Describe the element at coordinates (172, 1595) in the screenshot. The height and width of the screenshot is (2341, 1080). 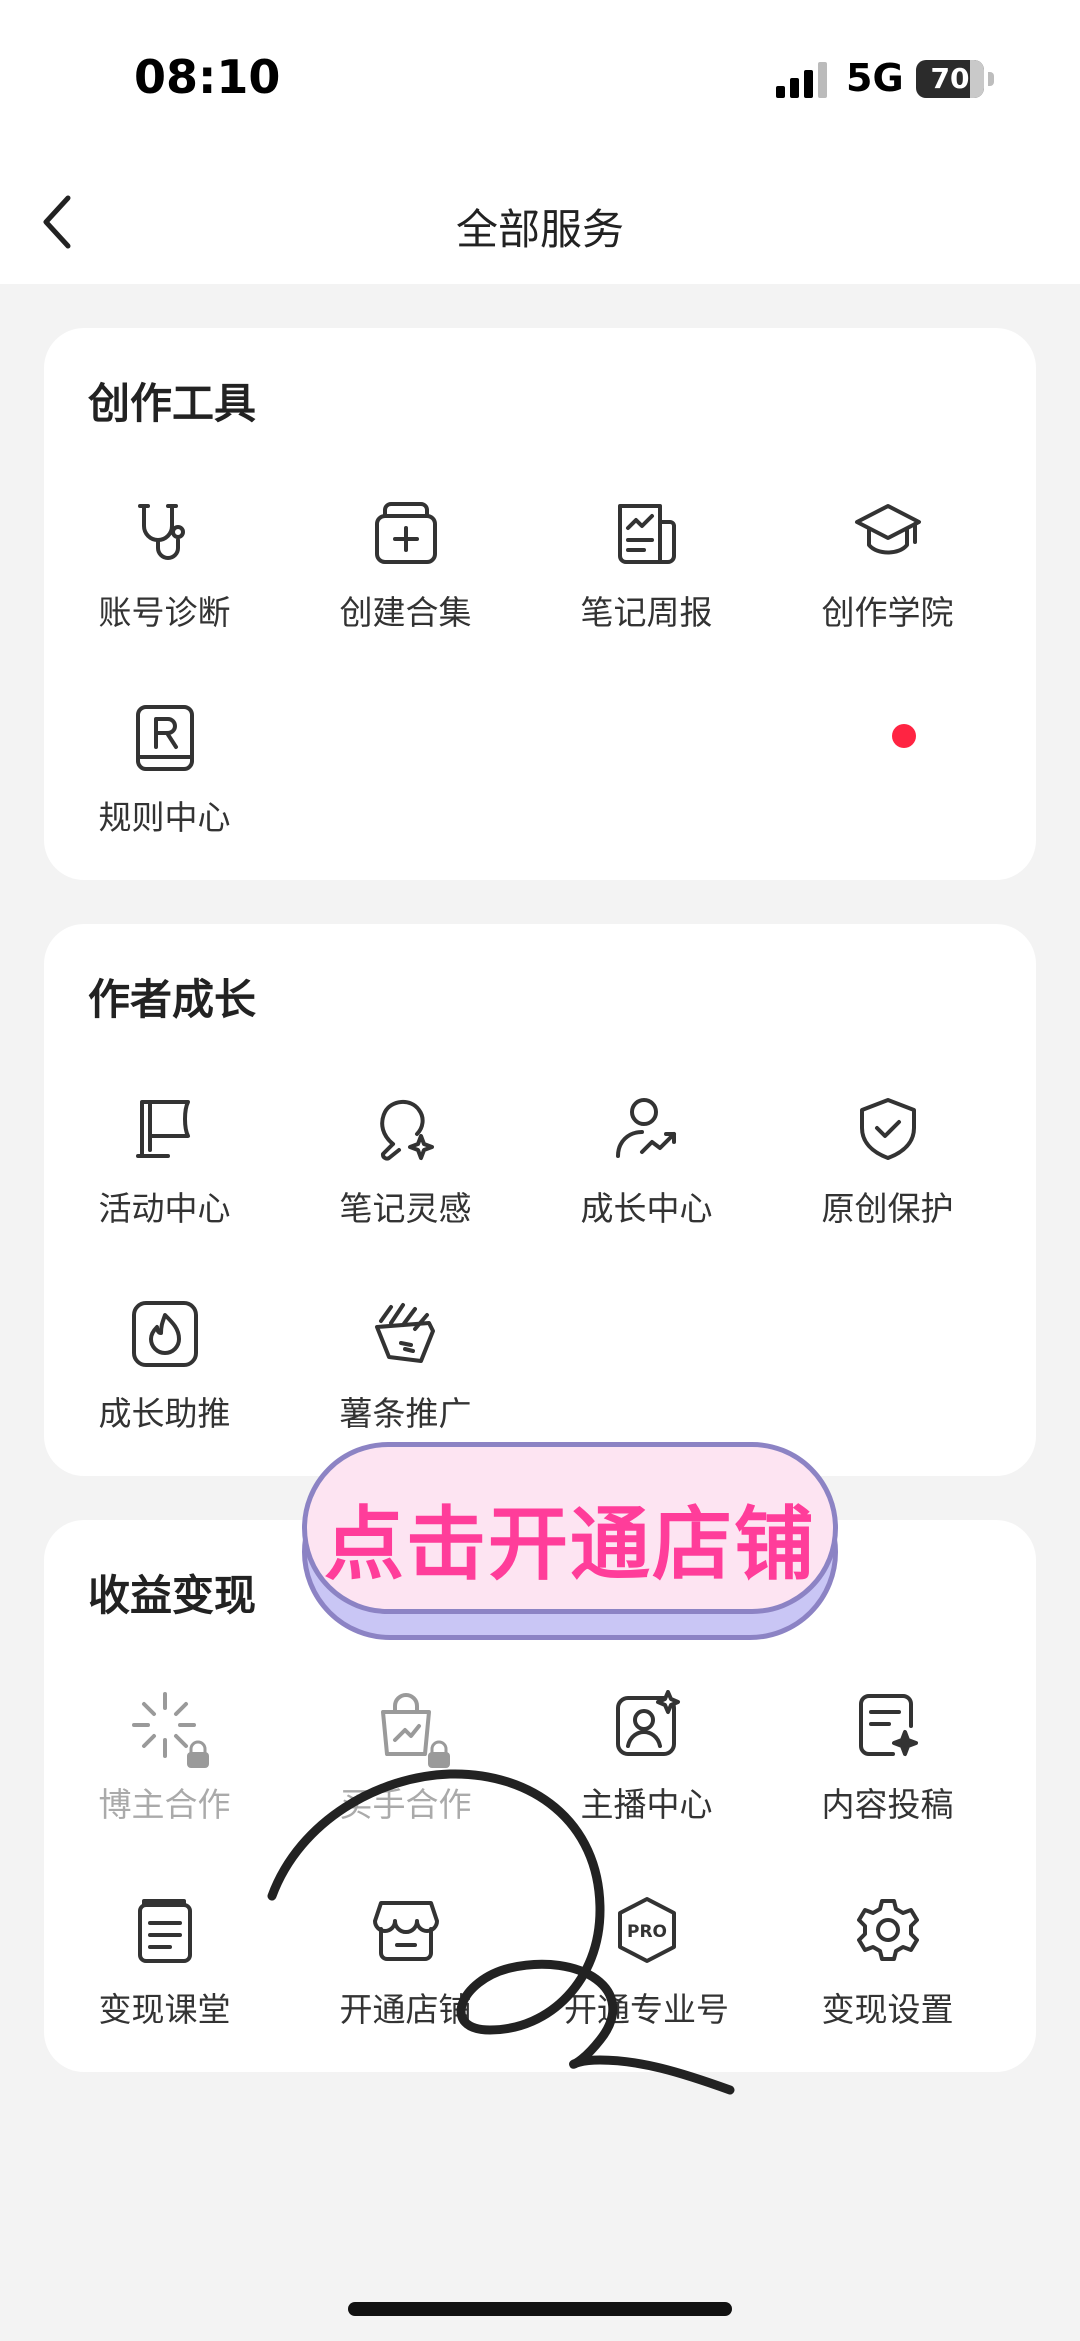
I see `section-title: 收益变现` at that location.